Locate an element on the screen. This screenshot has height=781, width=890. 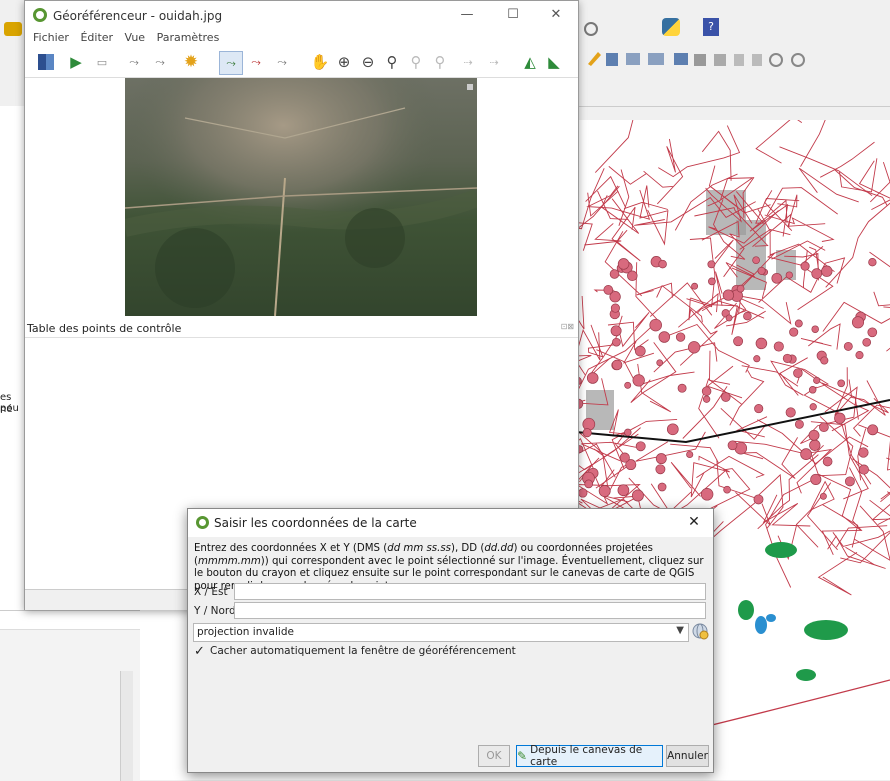
panel-header is located at coordinates (70, 620).